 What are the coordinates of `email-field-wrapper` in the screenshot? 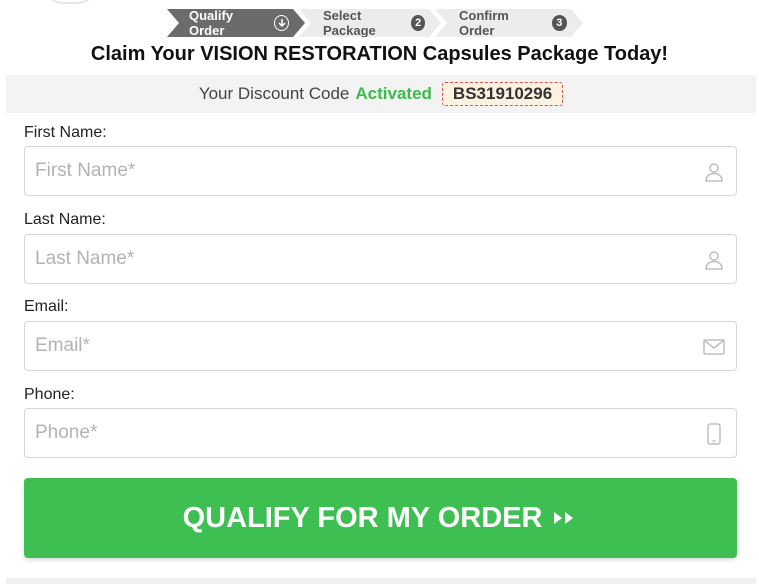 It's located at (380, 346).